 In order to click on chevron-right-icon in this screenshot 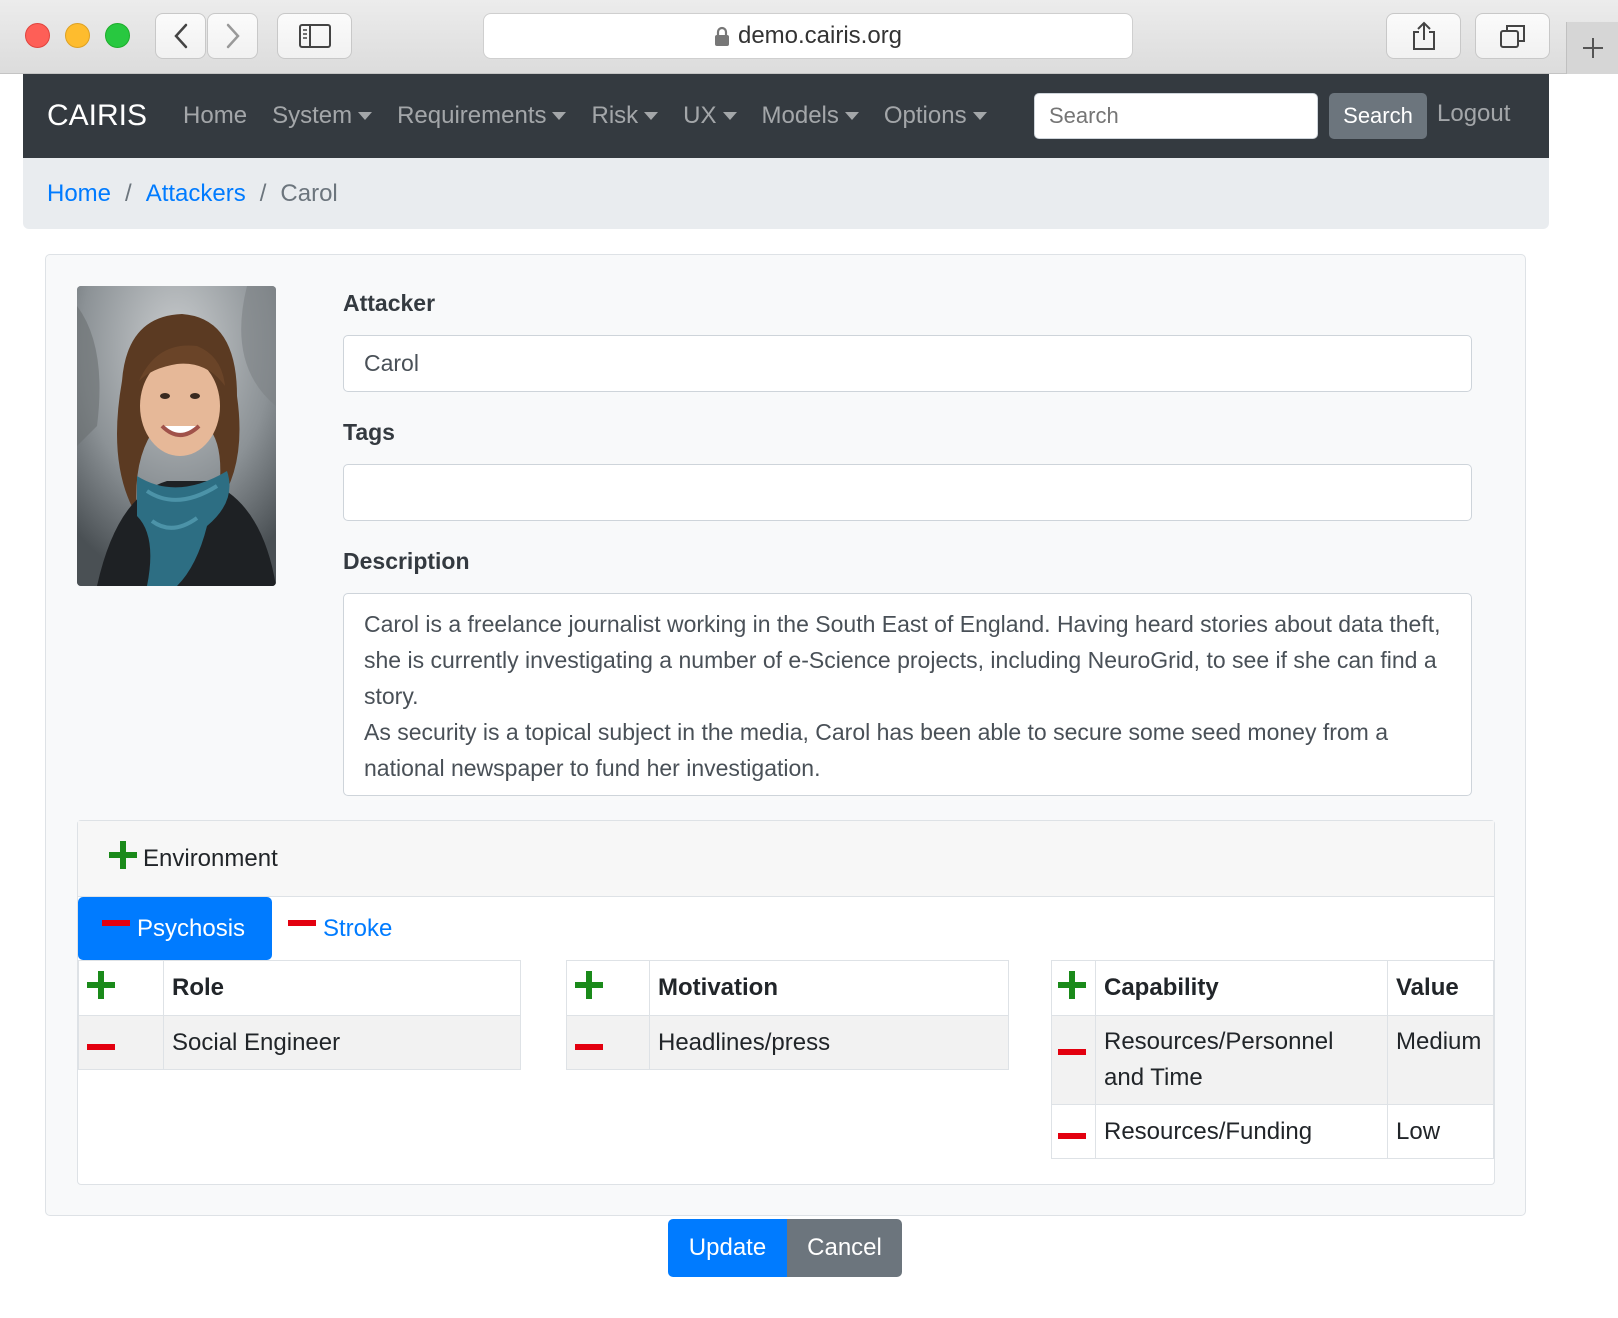, I will do `click(233, 36)`.